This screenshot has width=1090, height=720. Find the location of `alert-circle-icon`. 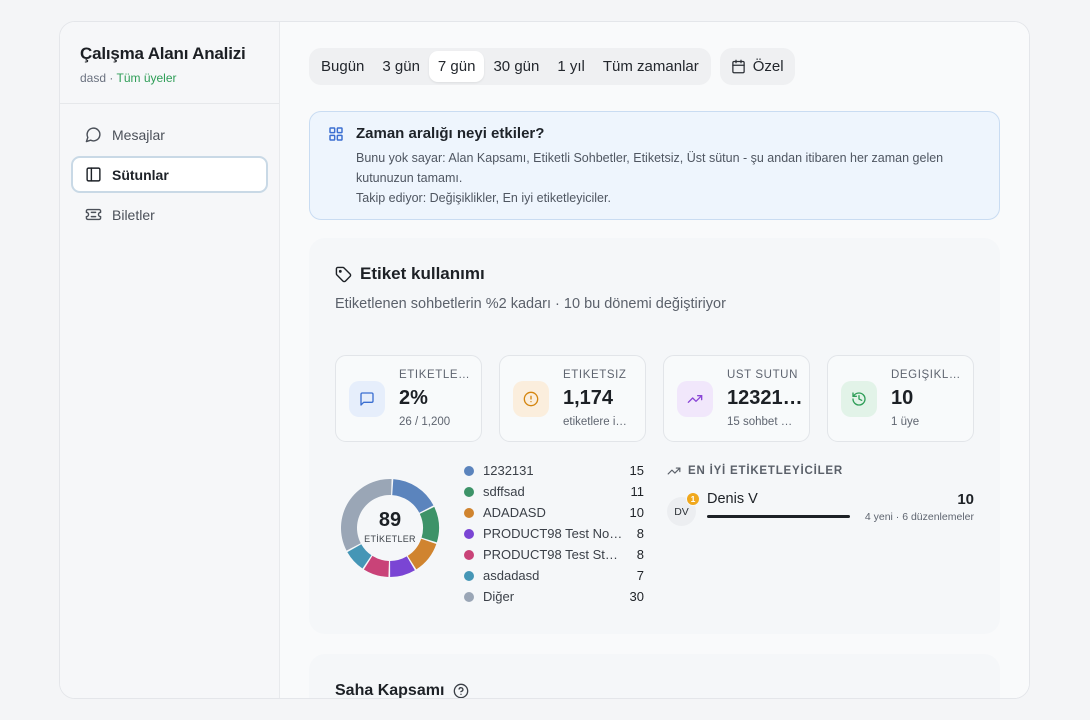

alert-circle-icon is located at coordinates (531, 399).